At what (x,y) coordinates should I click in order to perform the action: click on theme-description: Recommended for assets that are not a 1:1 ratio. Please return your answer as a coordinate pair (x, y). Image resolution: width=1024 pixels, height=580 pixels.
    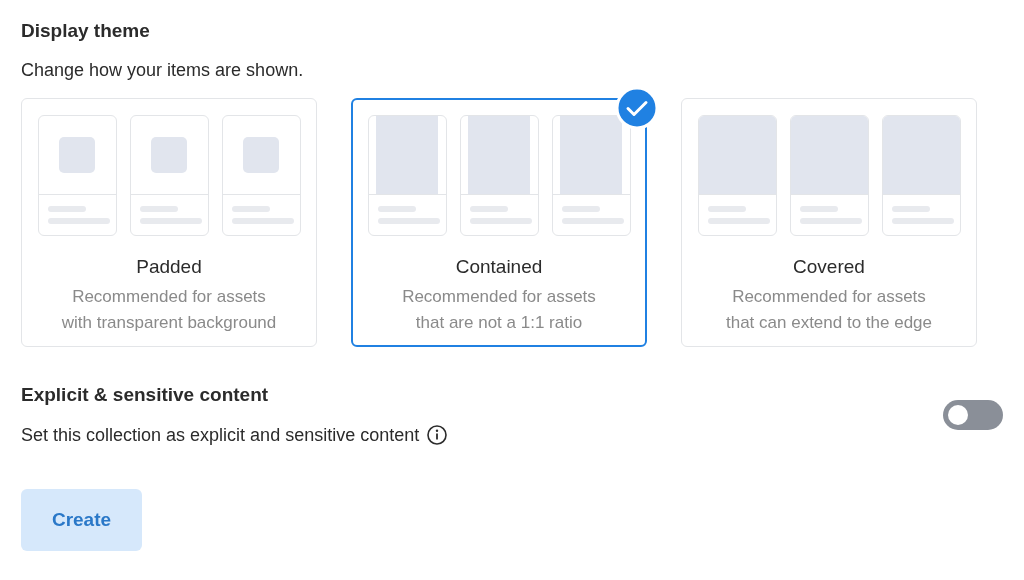
    Looking at the image, I should click on (499, 310).